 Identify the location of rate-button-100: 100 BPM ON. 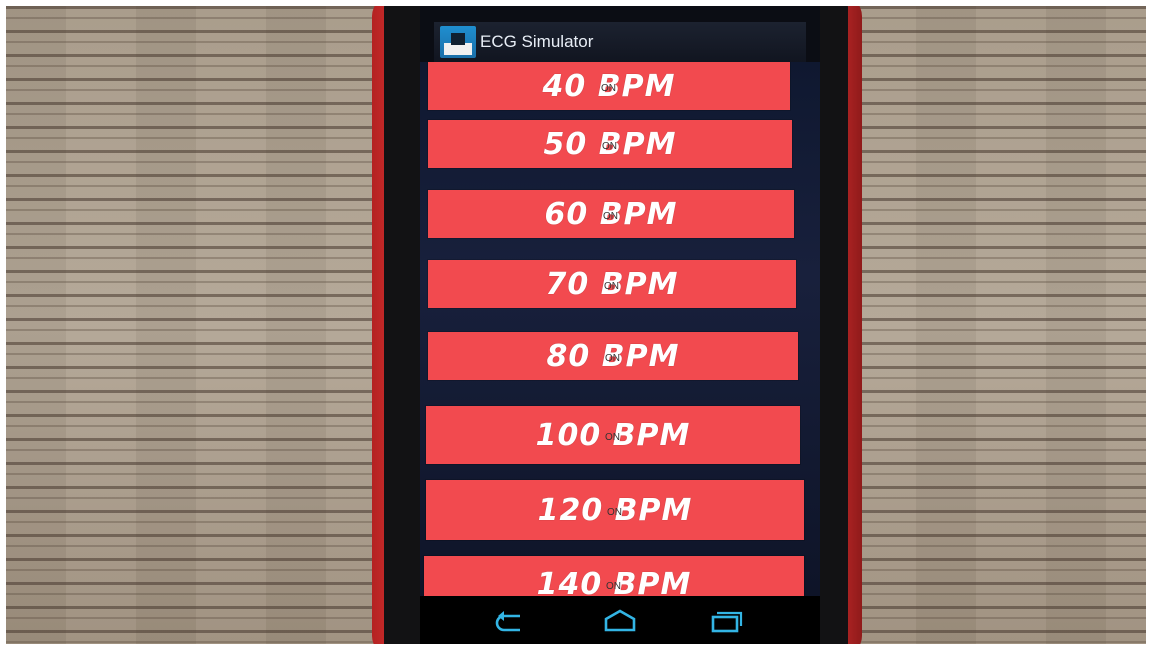
(613, 435).